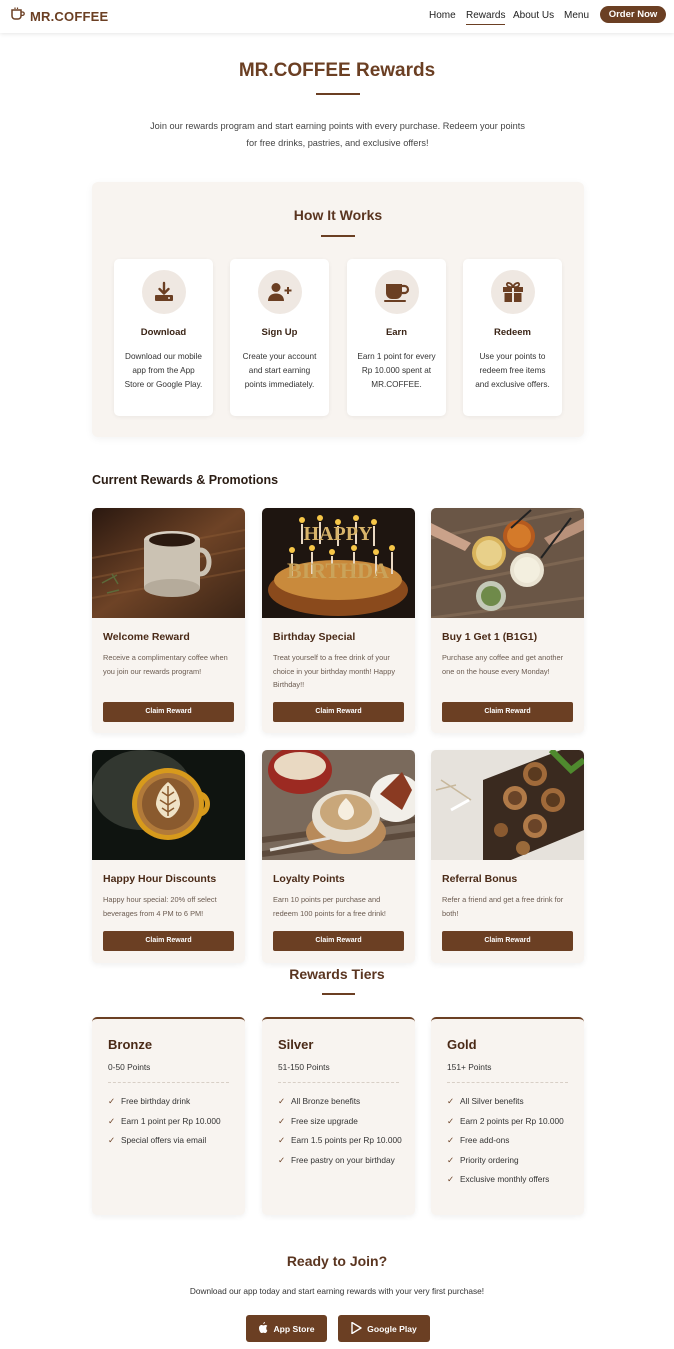  Describe the element at coordinates (164, 292) in the screenshot. I see `download-icon` at that location.